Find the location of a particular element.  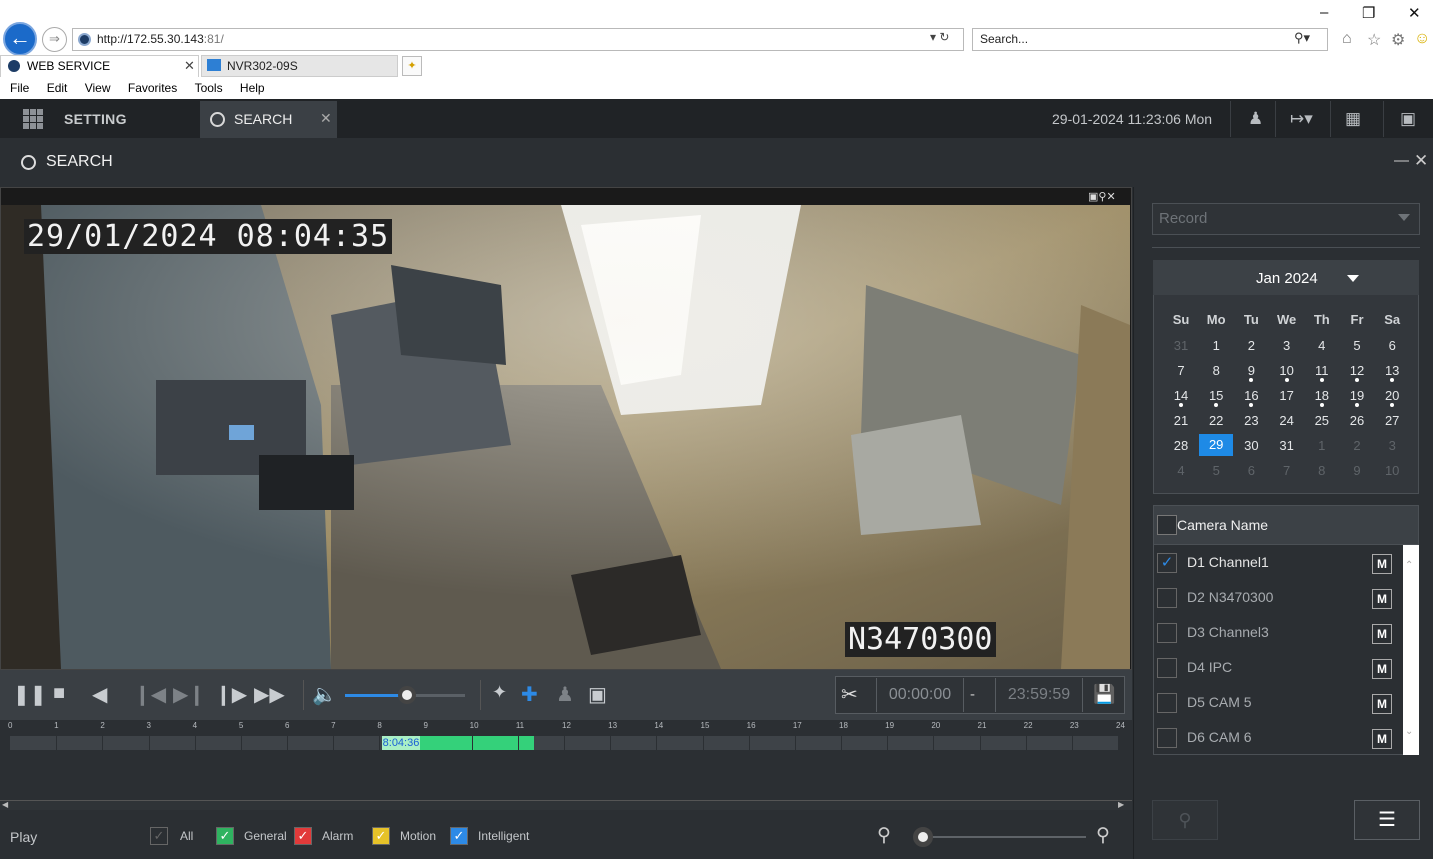

qr-code-icon: ▦ is located at coordinates (1353, 119).